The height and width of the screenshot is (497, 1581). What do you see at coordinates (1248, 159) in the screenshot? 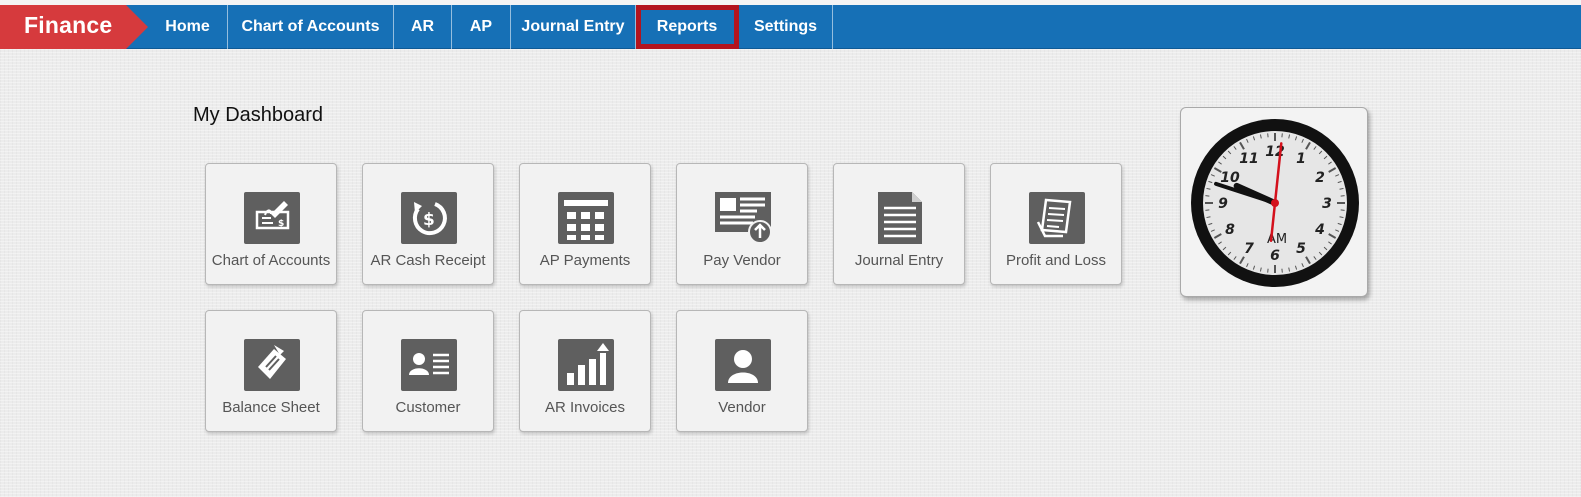
I see `clock-numeral: 11` at bounding box center [1248, 159].